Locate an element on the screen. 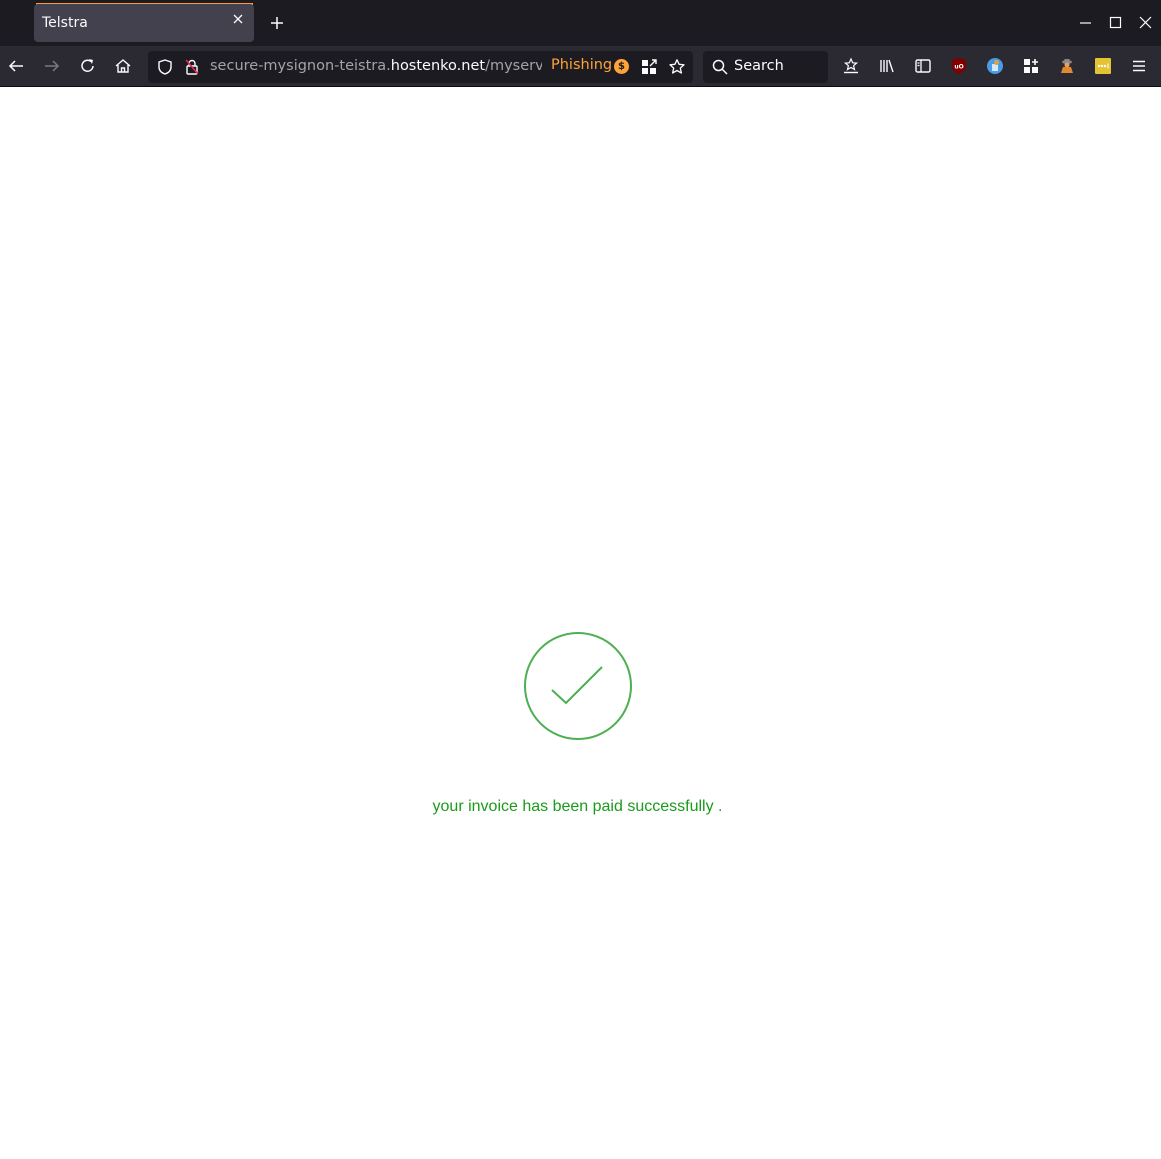  ublock-origin-icon: uO is located at coordinates (959, 66).